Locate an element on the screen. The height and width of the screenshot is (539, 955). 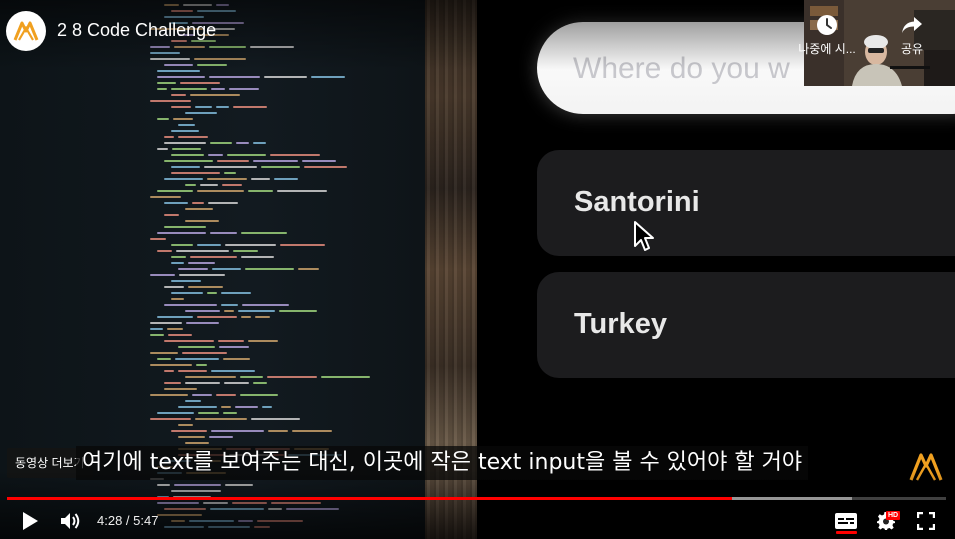
volume-icon is located at coordinates (70, 521).